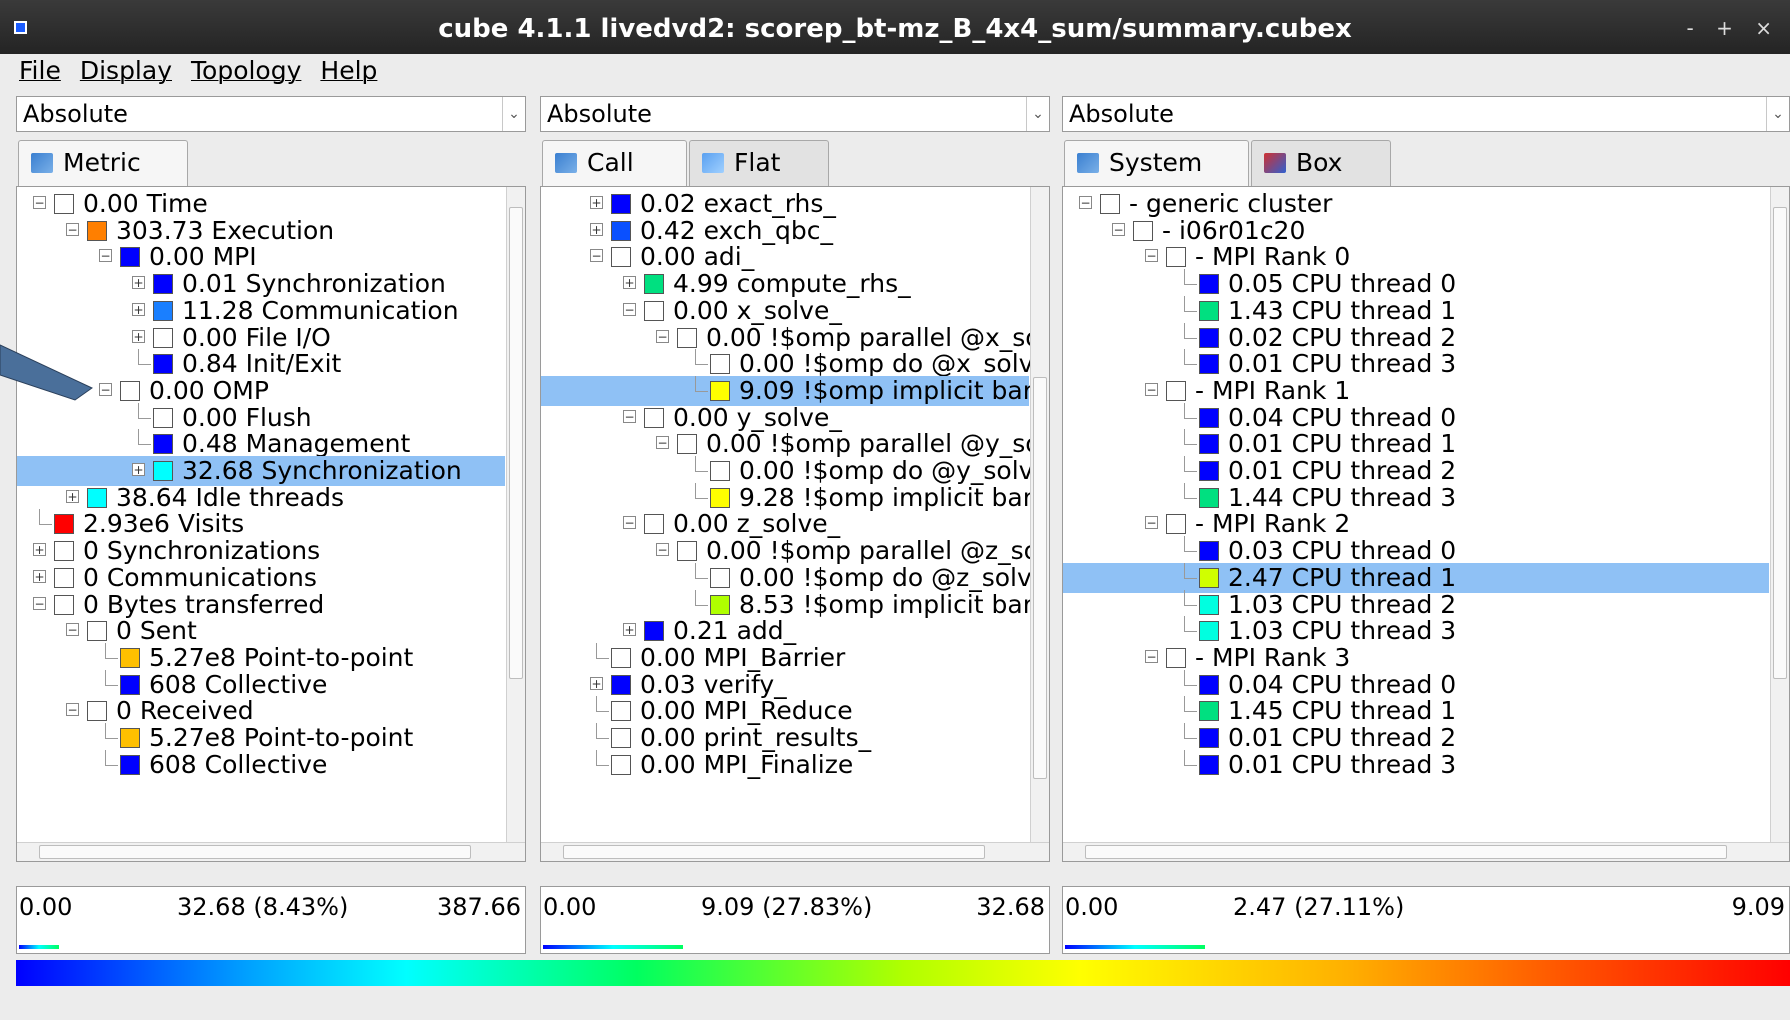 Image resolution: width=1790 pixels, height=1020 pixels. What do you see at coordinates (261, 444) in the screenshot?
I see `tree-row: 0.48 Management` at bounding box center [261, 444].